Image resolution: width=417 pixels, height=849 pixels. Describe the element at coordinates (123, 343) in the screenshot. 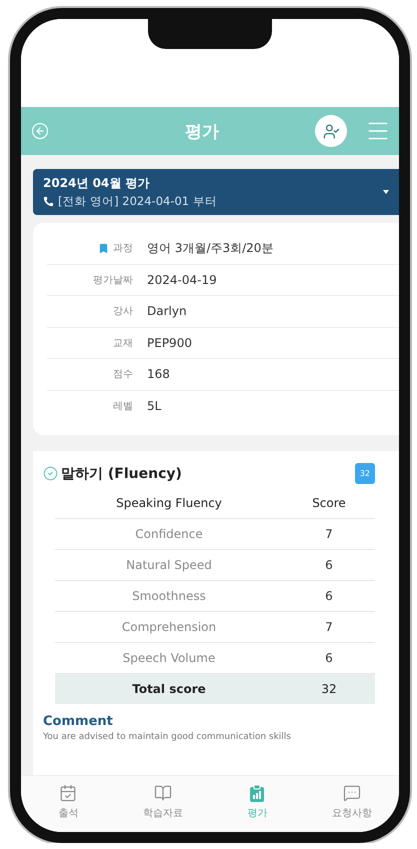

I see `field-label: 교재` at that location.